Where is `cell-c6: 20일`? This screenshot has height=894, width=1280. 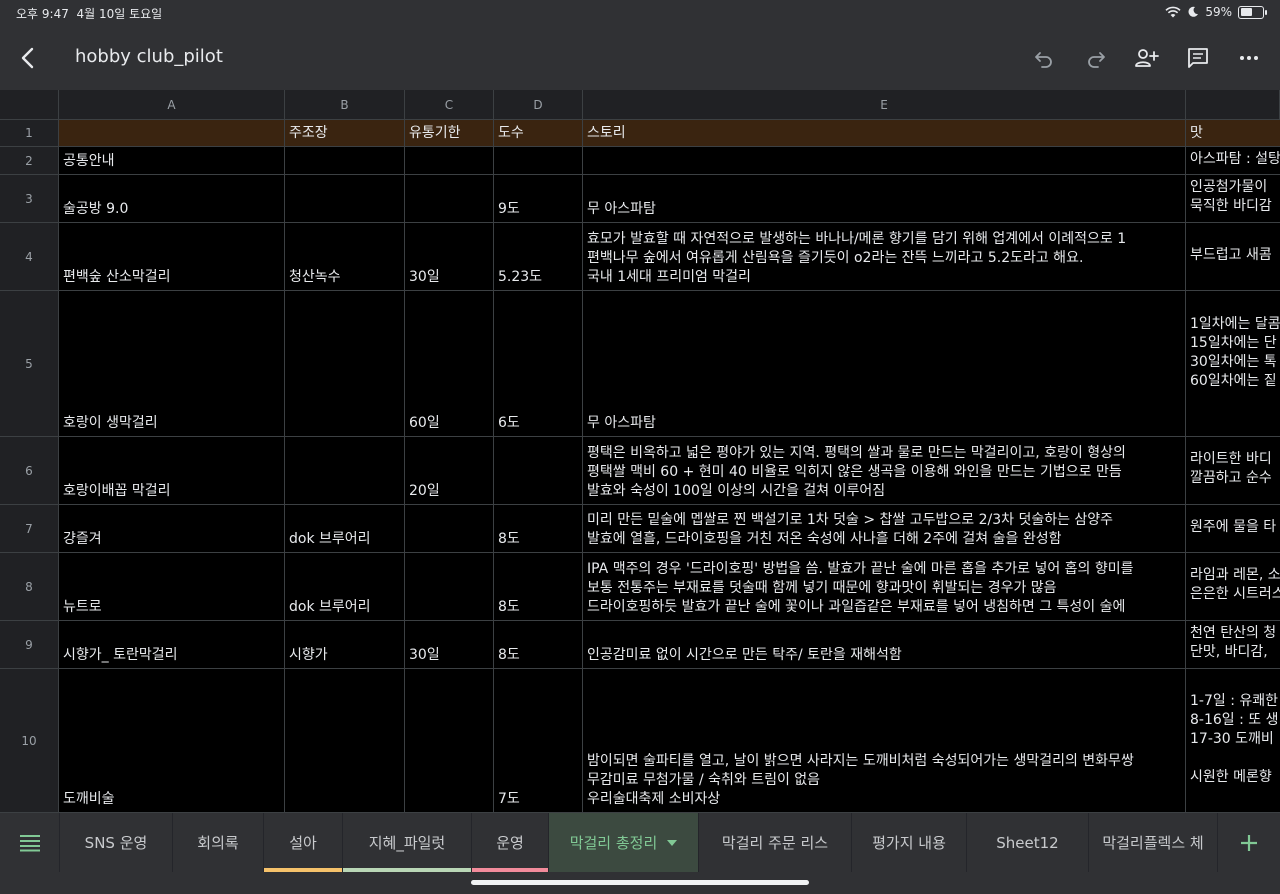 cell-c6: 20일 is located at coordinates (449, 471).